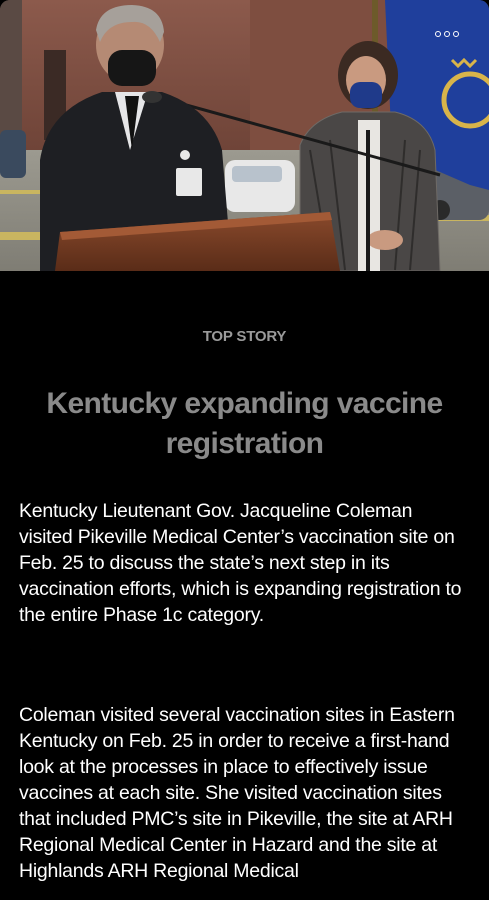  I want to click on more-options-button, so click(447, 34).